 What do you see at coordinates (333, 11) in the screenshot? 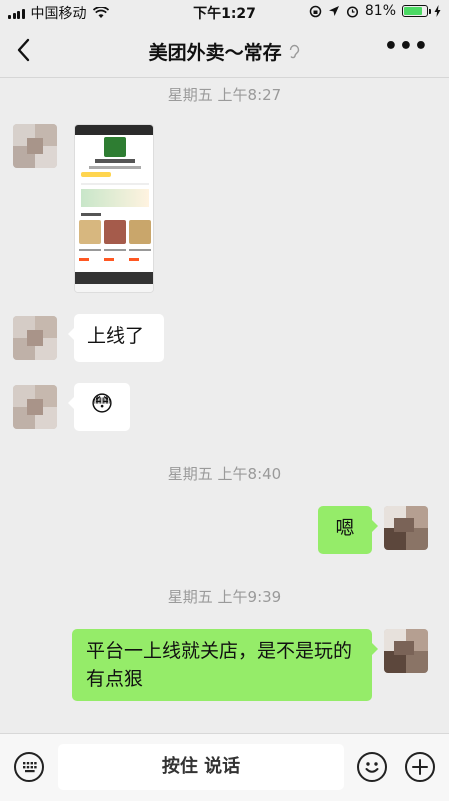
I see `location-icon` at bounding box center [333, 11].